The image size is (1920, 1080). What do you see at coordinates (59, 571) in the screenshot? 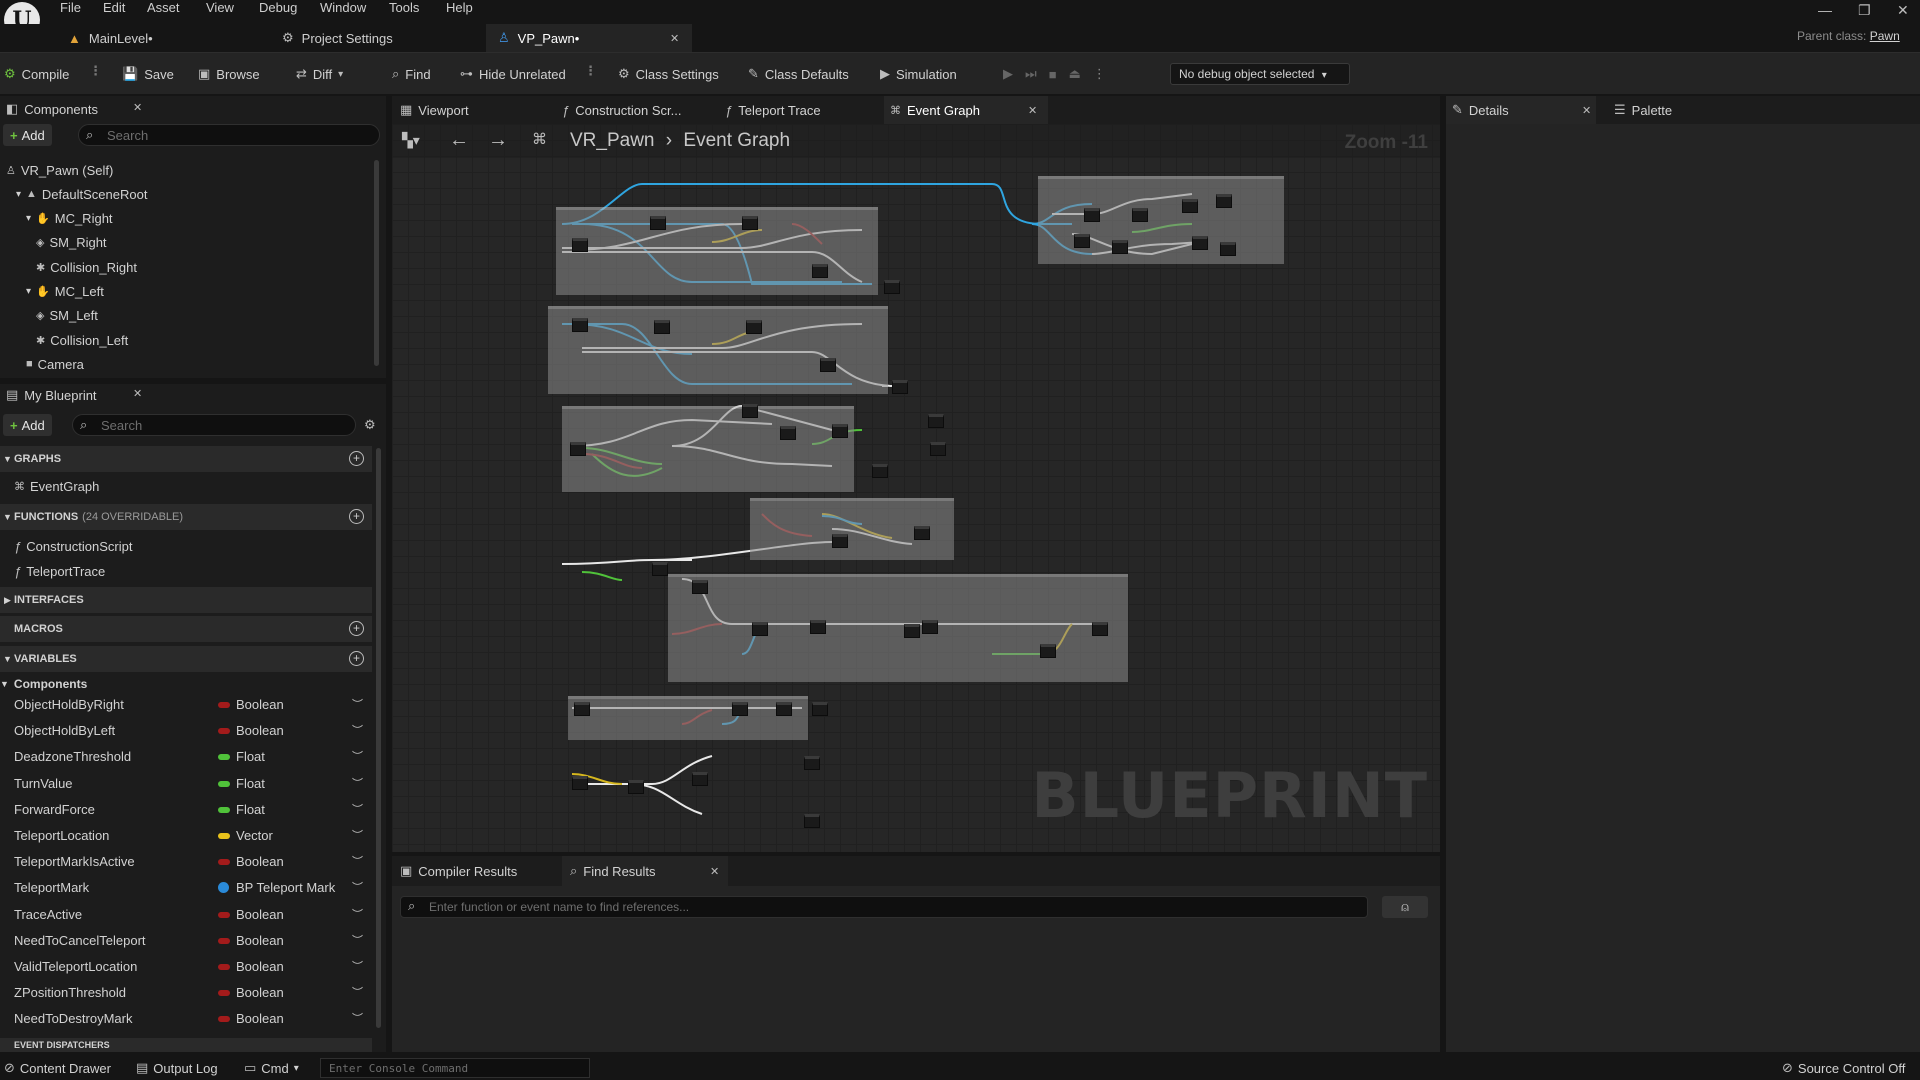
I see `function-item-teleporttrace: ƒ TeleportTrace` at bounding box center [59, 571].